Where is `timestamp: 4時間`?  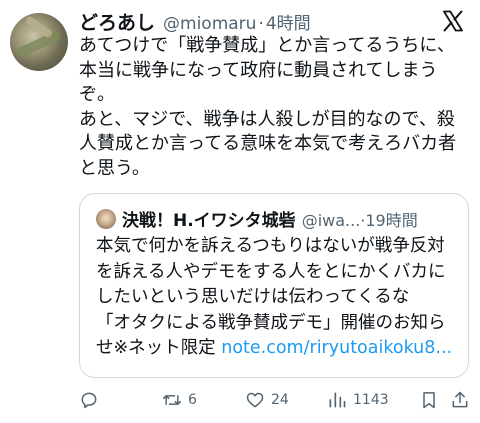
timestamp: 4時間 is located at coordinates (288, 21).